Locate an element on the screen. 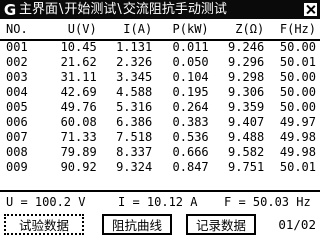  table-row: 003 31.11 3.345 0.104 9.298 50.00 is located at coordinates (161, 77).